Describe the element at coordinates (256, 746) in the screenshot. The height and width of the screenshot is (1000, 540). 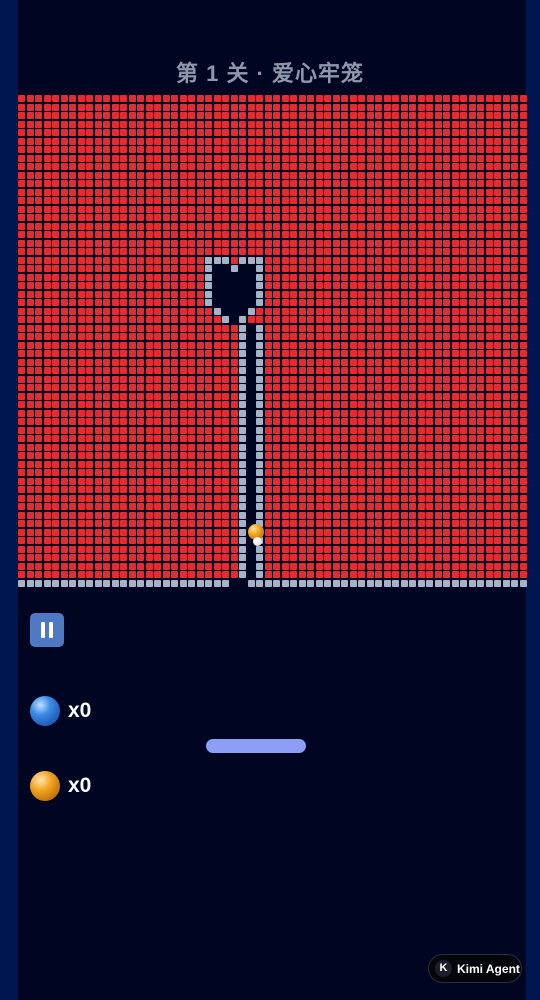
I see `paddle` at that location.